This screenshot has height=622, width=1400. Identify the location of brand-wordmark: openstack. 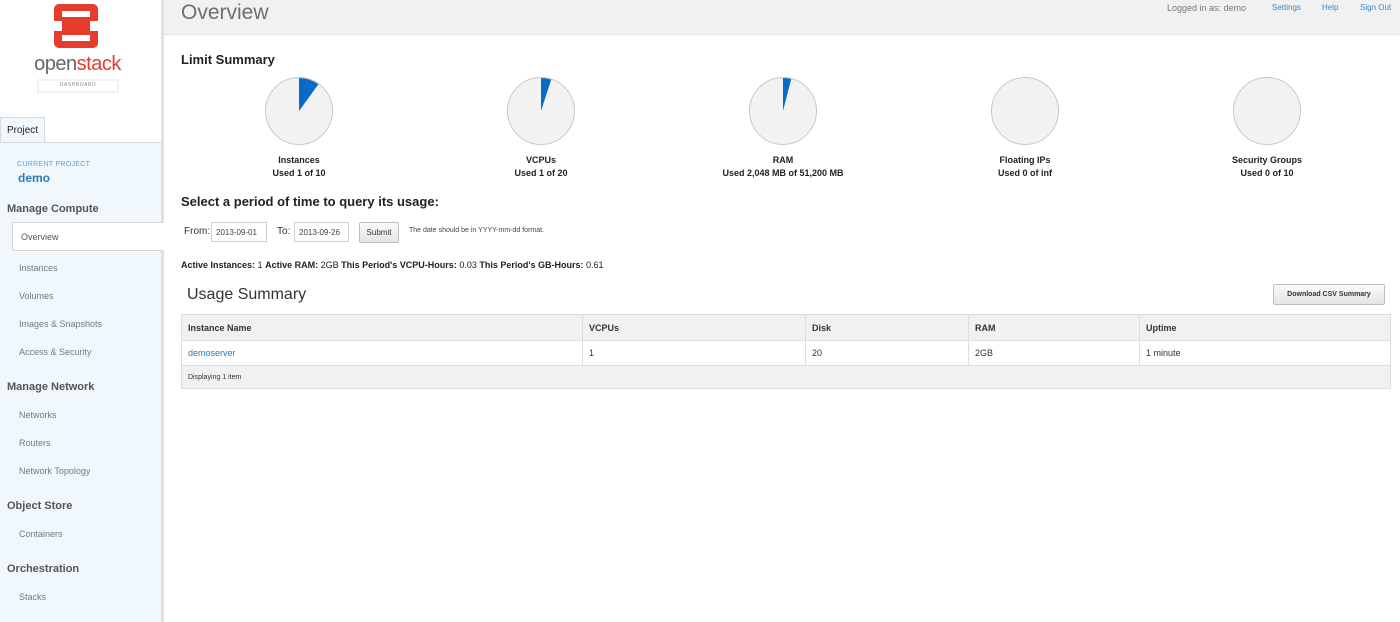
(77, 64).